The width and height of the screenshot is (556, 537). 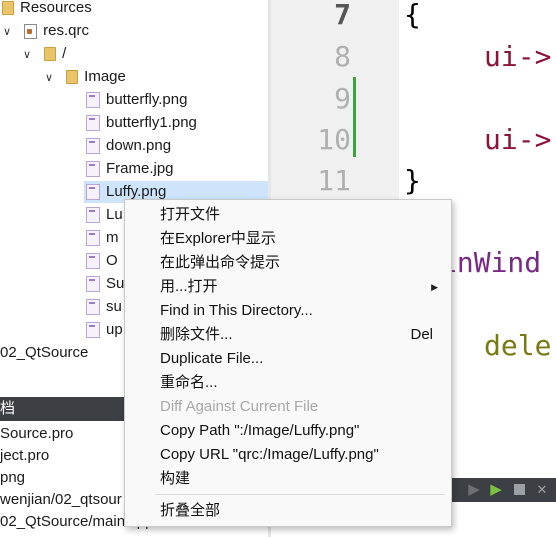 I want to click on menu-item-copy-path: Copy Path ":/Image/Luffy.png", so click(x=288, y=431).